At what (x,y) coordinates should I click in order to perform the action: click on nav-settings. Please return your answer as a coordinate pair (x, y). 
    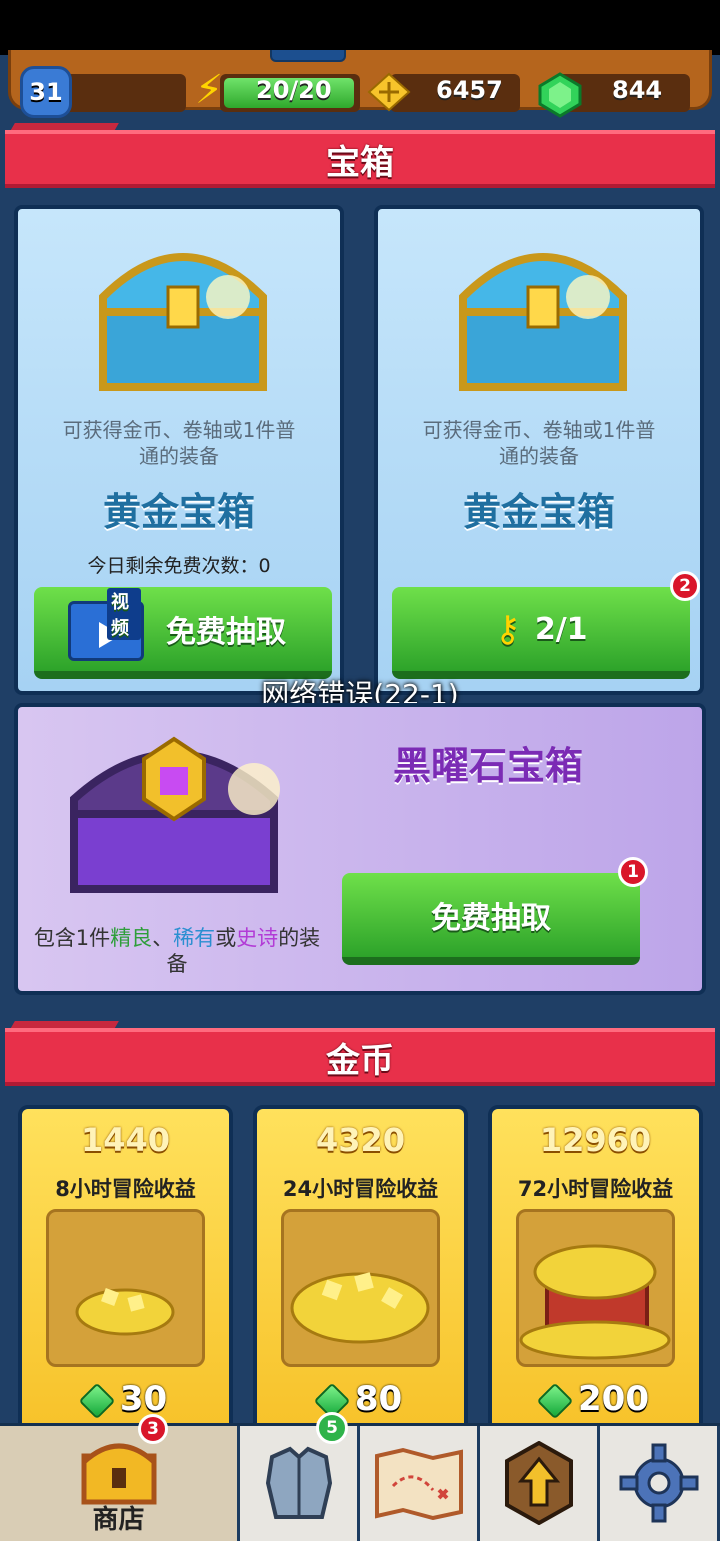
    Looking at the image, I should click on (660, 1483).